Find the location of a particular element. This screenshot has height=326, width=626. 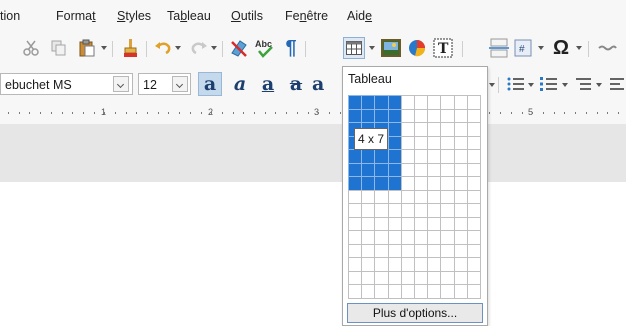

insert-image-icon is located at coordinates (391, 48).